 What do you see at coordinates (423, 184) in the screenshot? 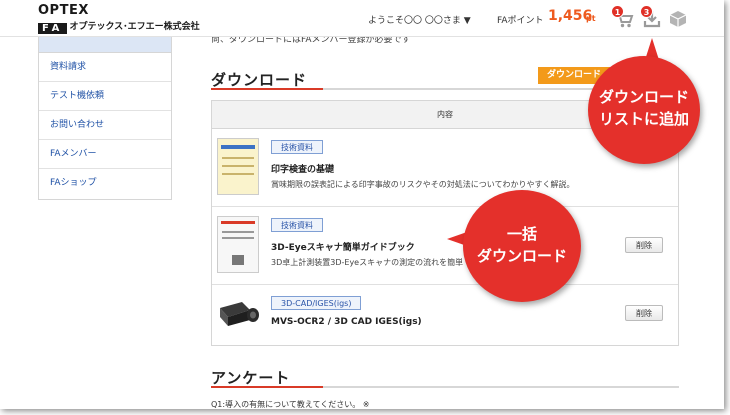
I see `item-description: 賞味期限の誤表記による印字事故のリスクやその対処法についてわかりやすく解説。` at bounding box center [423, 184].